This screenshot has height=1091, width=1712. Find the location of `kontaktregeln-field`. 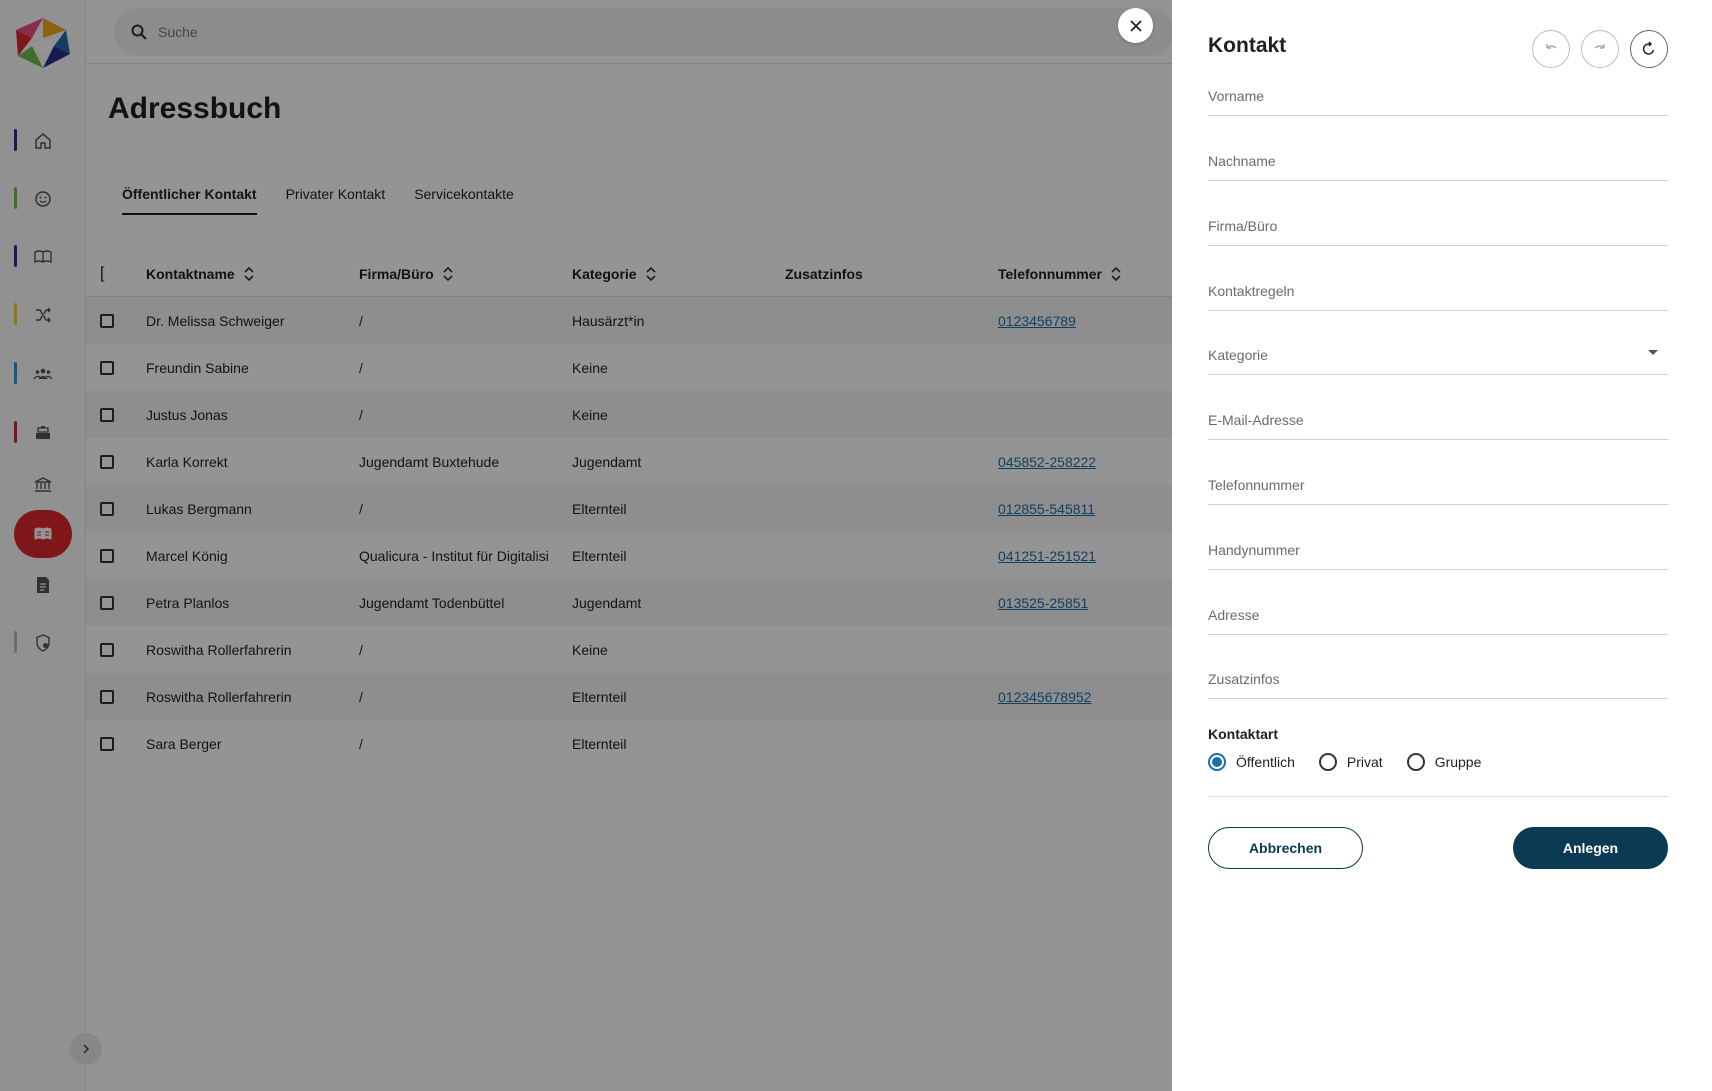

kontaktregeln-field is located at coordinates (1438, 291).